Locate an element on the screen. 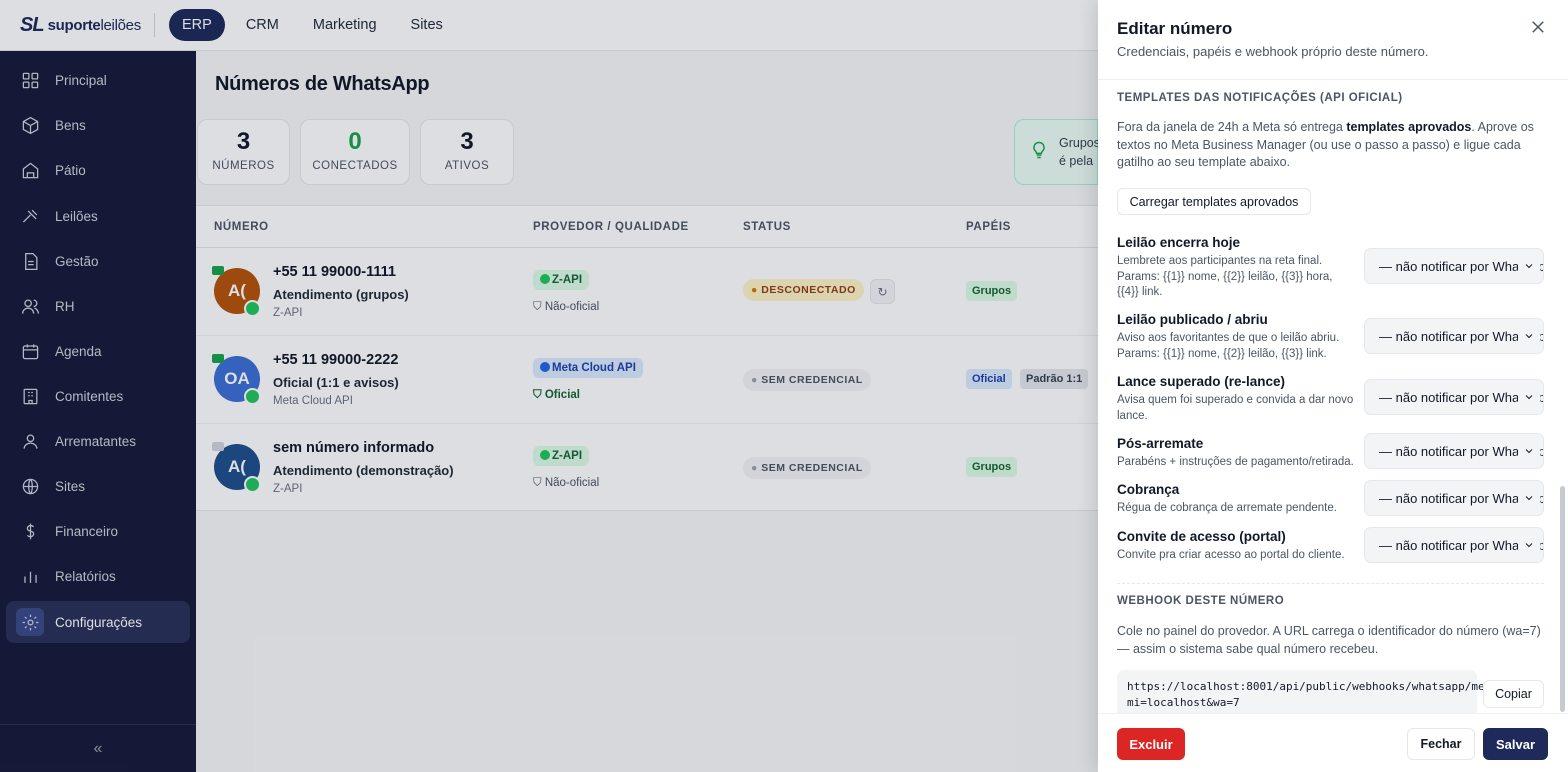  sidebar-item-rh: RH is located at coordinates (98, 306).